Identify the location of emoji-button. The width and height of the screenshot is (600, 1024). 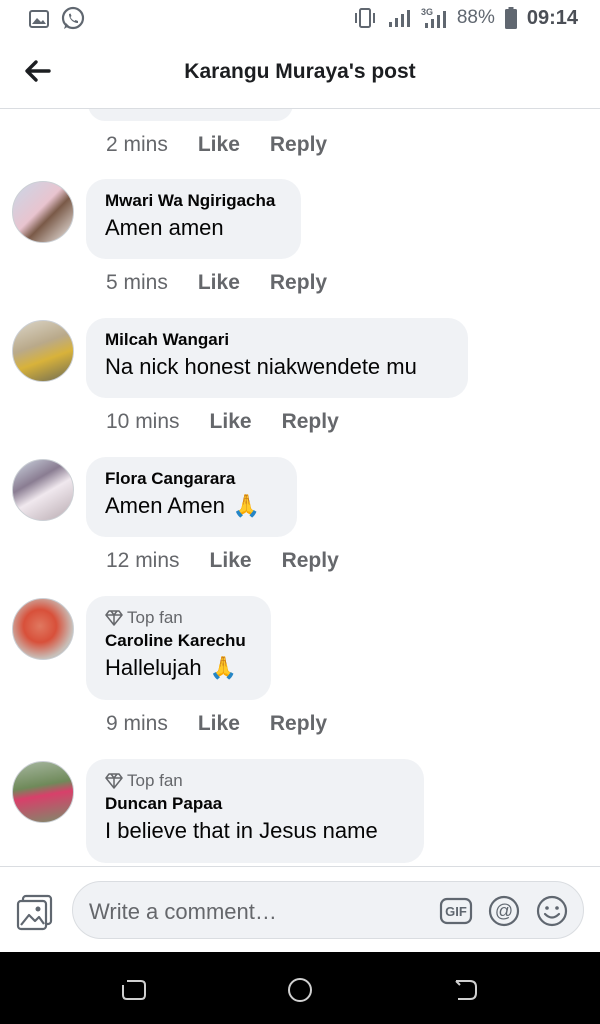
(552, 911).